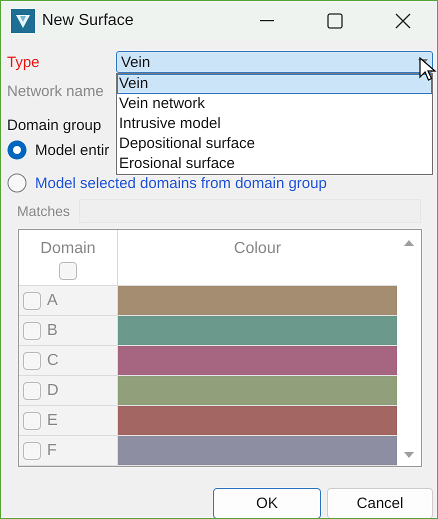  What do you see at coordinates (274, 144) in the screenshot?
I see `dropdown-option: Depositional surface` at bounding box center [274, 144].